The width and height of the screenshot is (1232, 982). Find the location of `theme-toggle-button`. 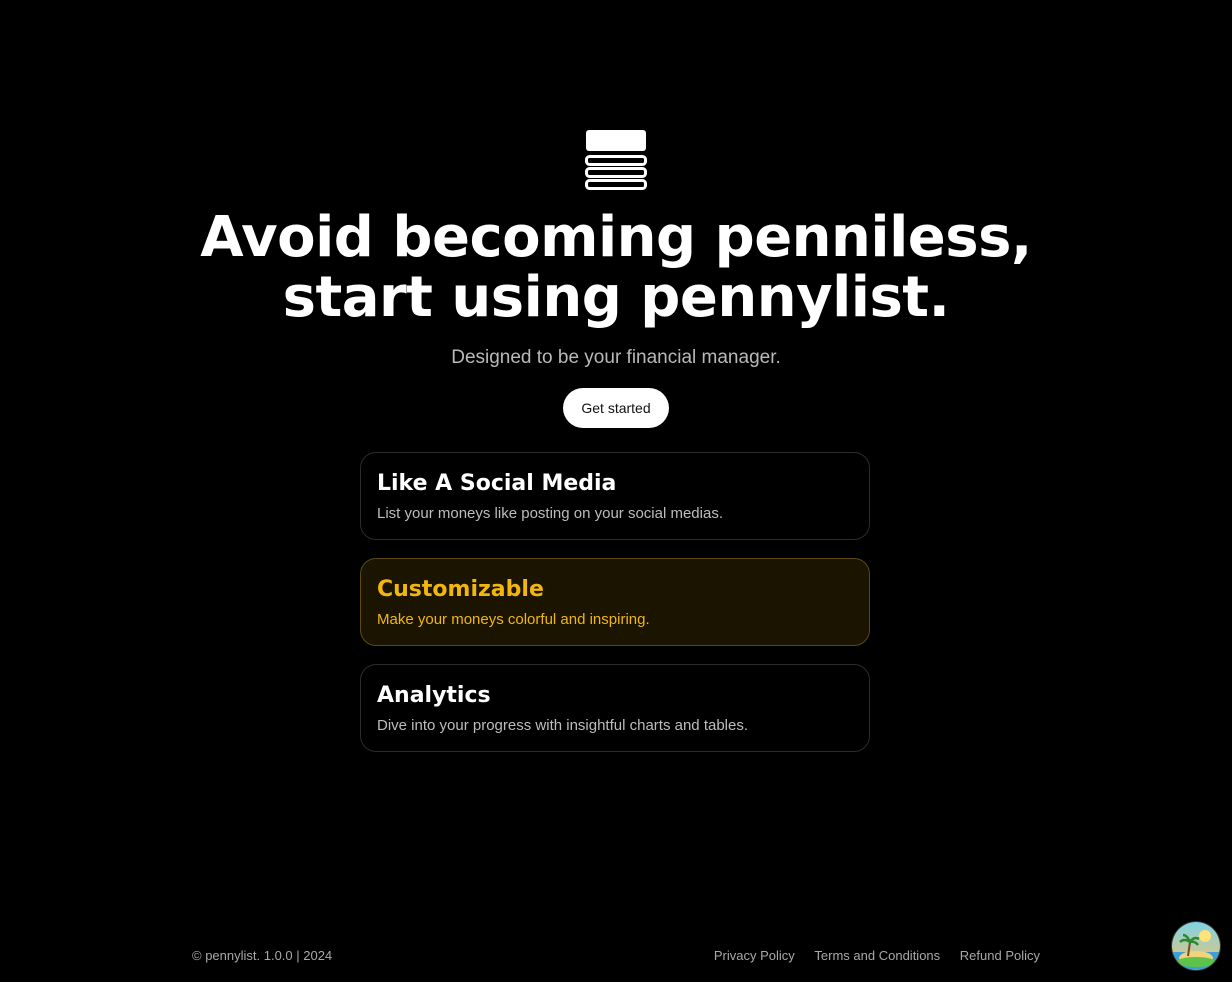

theme-toggle-button is located at coordinates (1196, 946).